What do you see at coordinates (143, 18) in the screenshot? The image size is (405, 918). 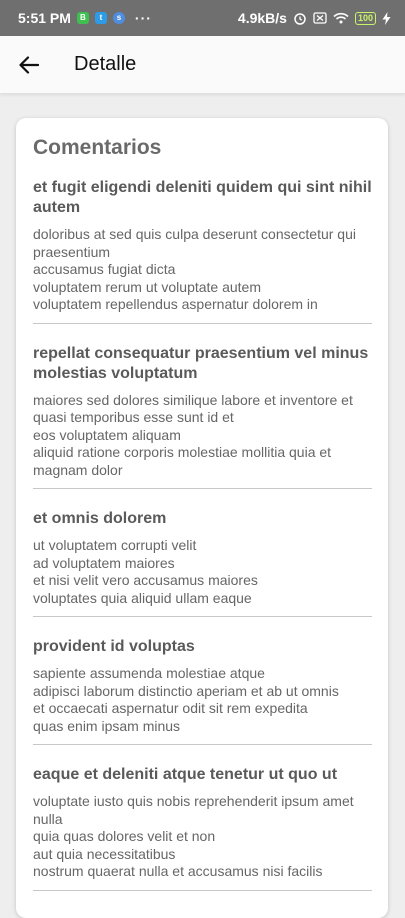 I see `more-notifications-icon: ···` at bounding box center [143, 18].